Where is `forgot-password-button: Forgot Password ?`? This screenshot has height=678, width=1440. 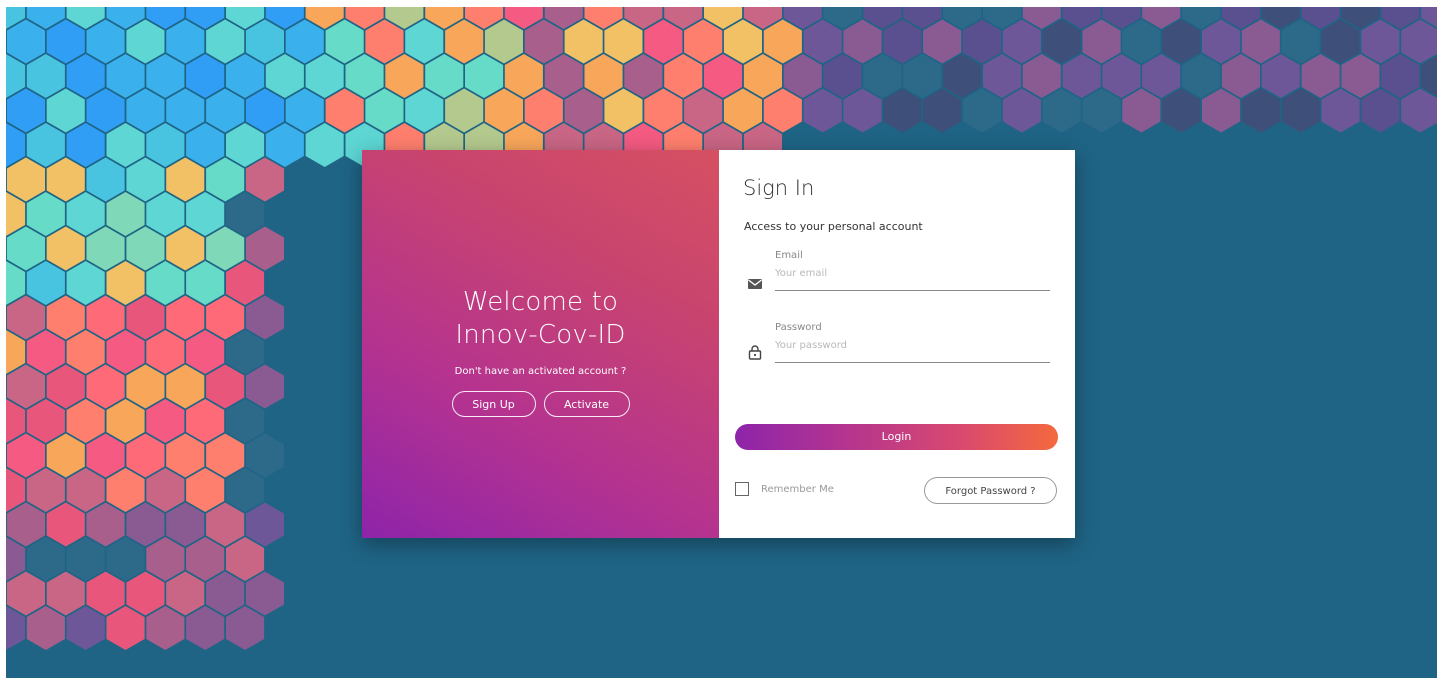 forgot-password-button: Forgot Password ? is located at coordinates (990, 490).